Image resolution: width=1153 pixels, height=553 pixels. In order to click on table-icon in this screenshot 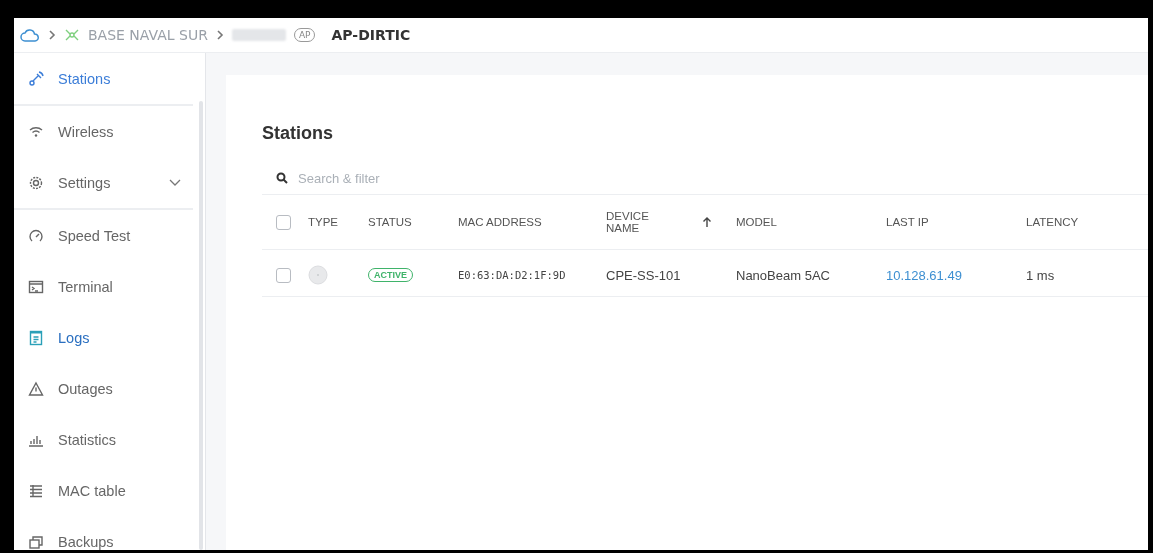, I will do `click(36, 490)`.